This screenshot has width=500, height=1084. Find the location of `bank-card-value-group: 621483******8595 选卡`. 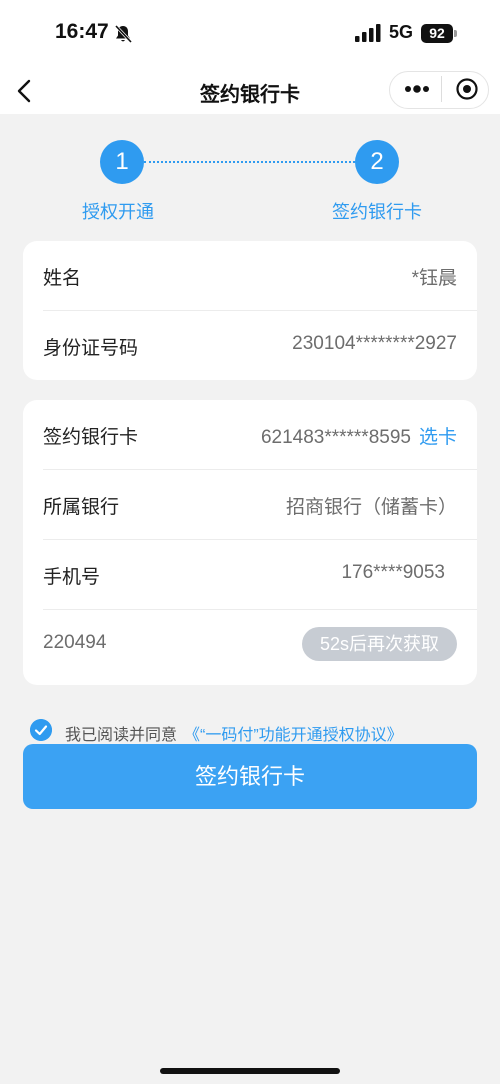

bank-card-value-group: 621483******8595 选卡 is located at coordinates (359, 435).